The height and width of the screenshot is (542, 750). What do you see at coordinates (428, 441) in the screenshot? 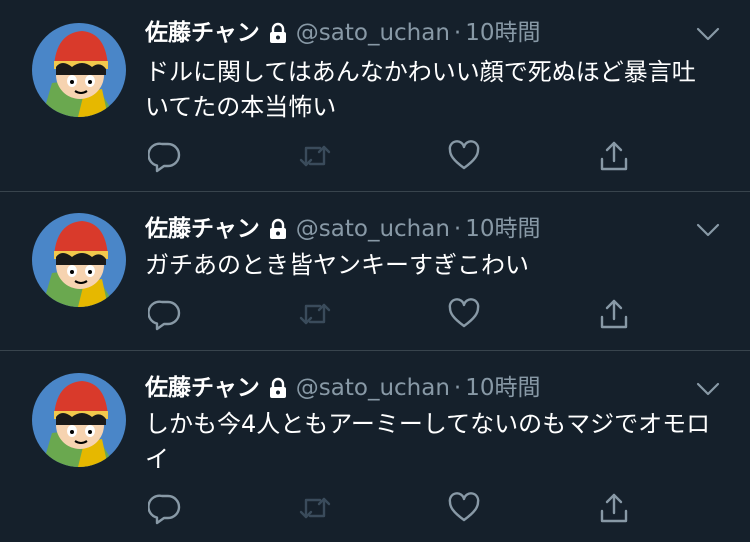
I see `tweet-text: しかも今4人ともアーミーしてないのもマジでオモロイ` at bounding box center [428, 441].